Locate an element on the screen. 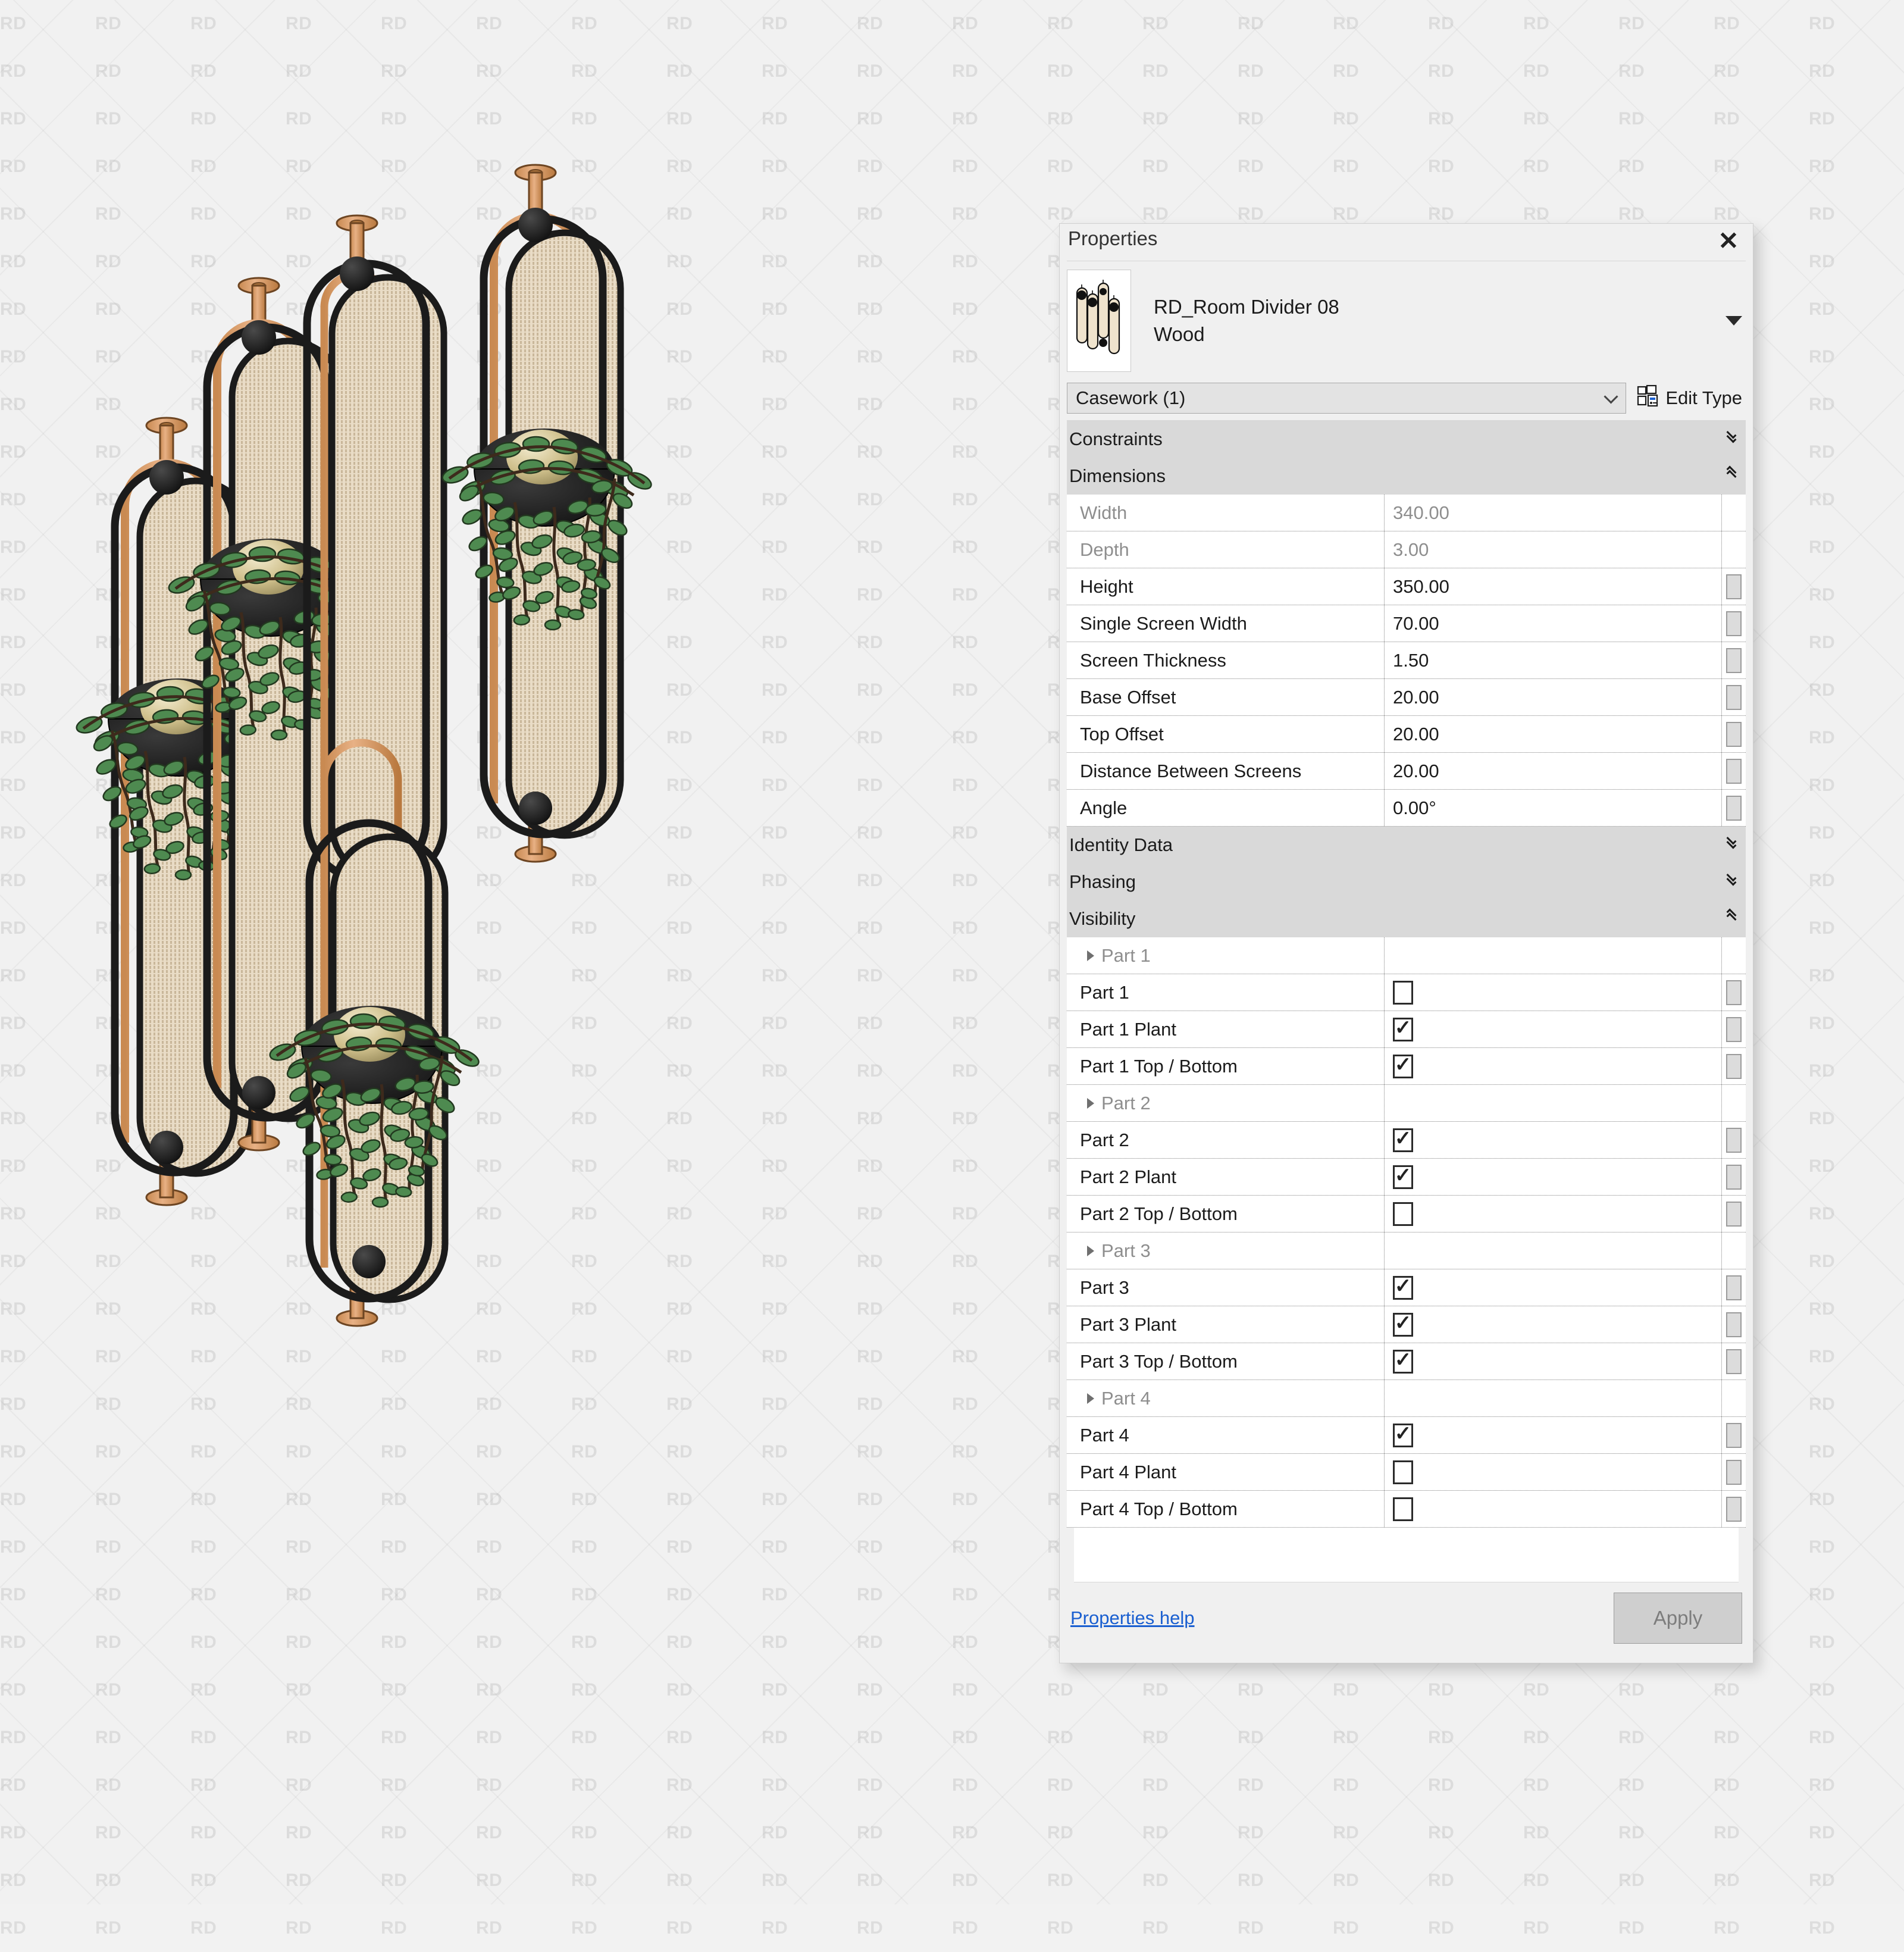  table-row: Depth 3.00 is located at coordinates (1406, 549).